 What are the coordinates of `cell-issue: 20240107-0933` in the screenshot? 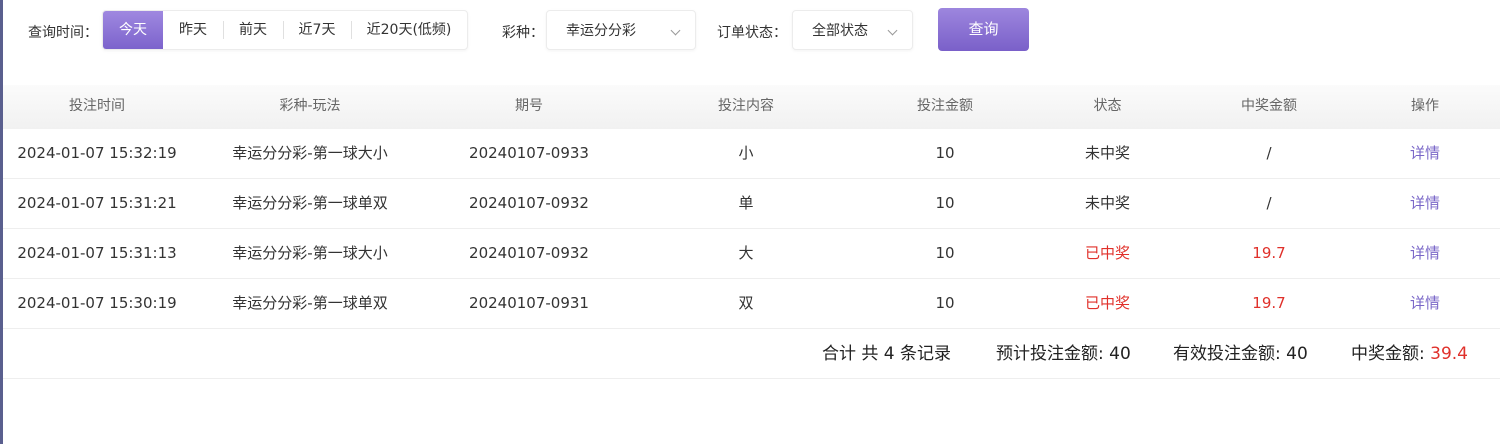 It's located at (529, 153).